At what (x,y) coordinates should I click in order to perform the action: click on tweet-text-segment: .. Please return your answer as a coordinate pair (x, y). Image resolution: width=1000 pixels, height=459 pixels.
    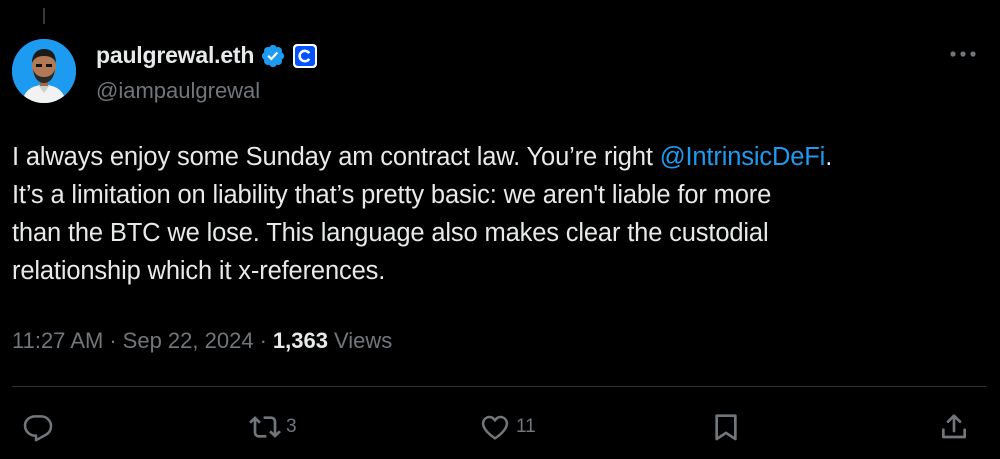
    Looking at the image, I should click on (829, 157).